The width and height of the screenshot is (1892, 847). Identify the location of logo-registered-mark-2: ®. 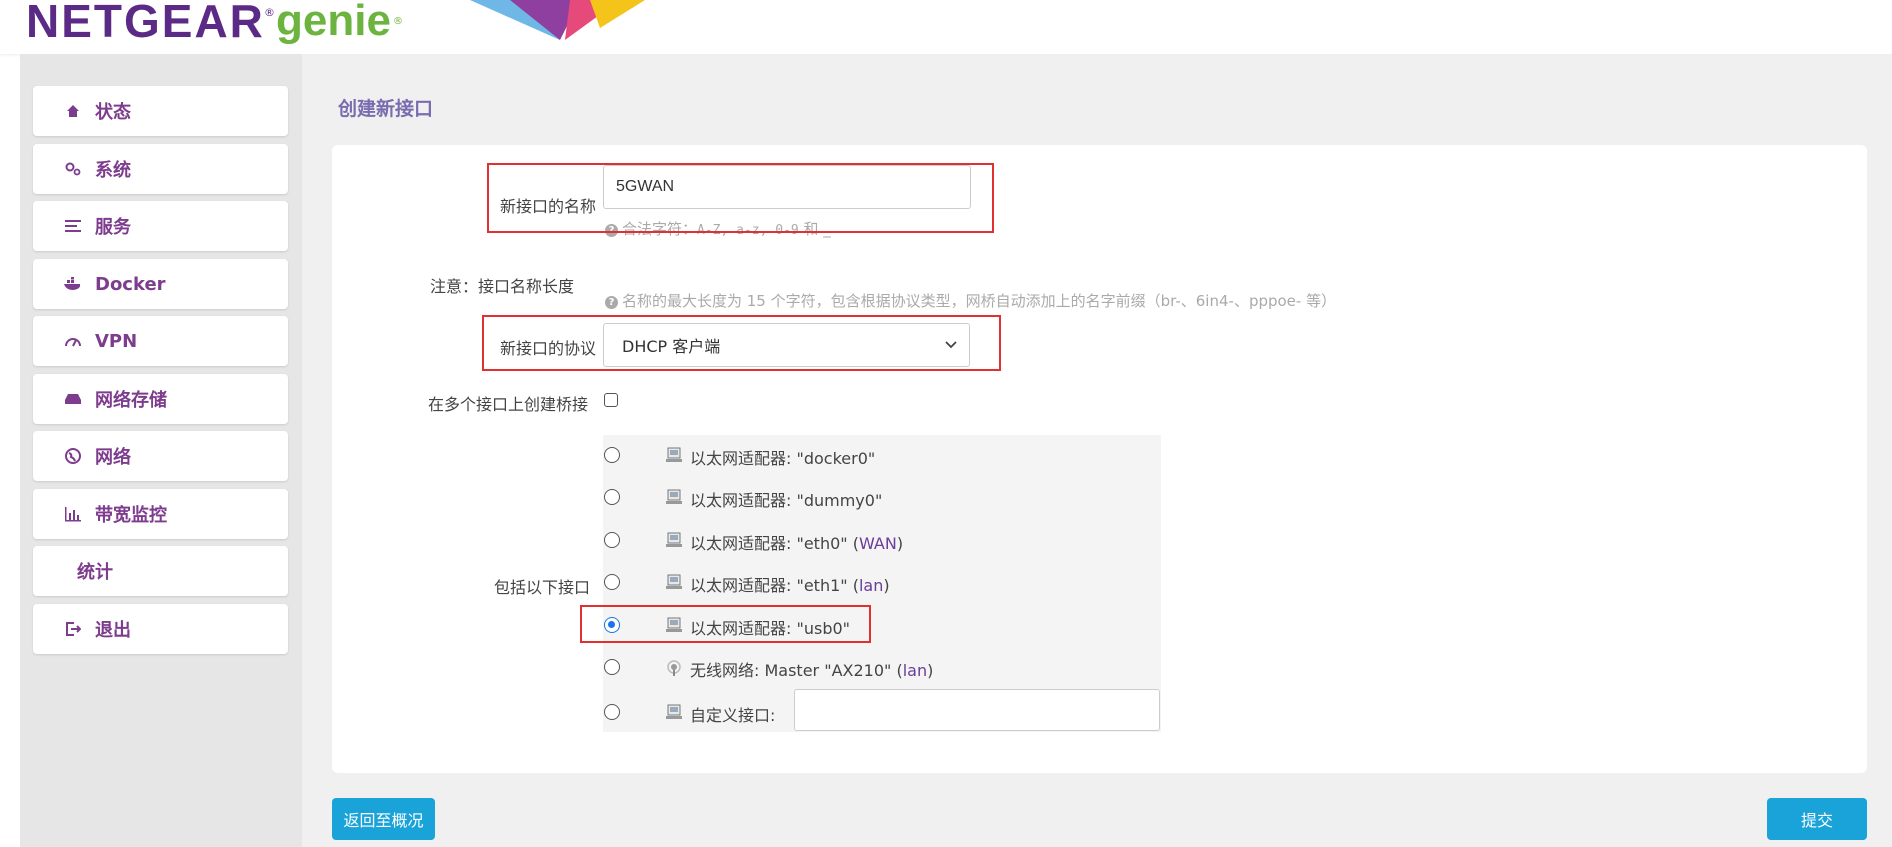
(398, 21).